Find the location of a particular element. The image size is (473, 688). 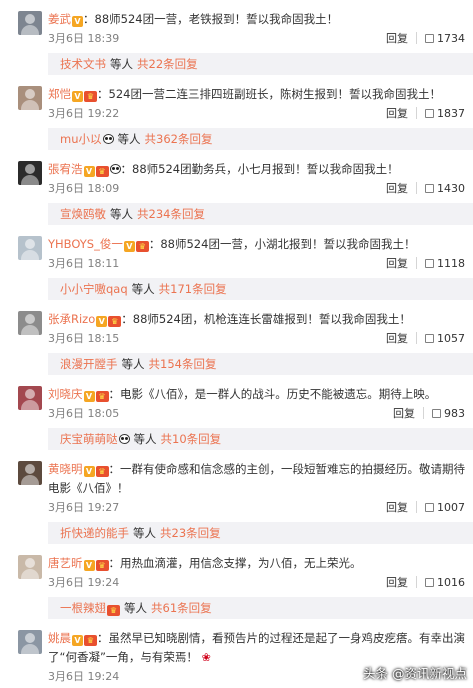

sub-reply-bar: 浪漫开膛手 等人 共154条回复 is located at coordinates (260, 364).